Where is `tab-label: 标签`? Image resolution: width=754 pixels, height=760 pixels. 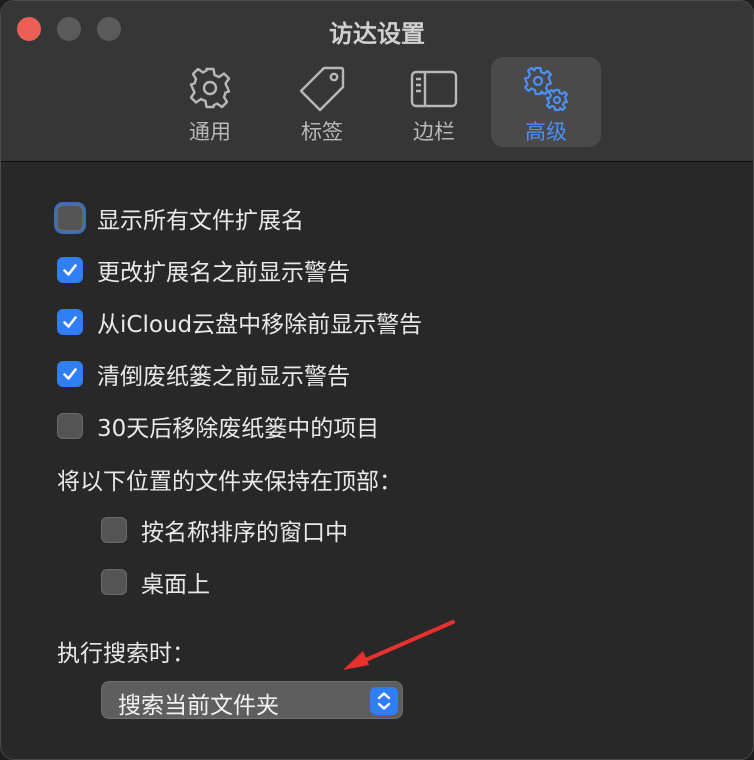 tab-label: 标签 is located at coordinates (322, 132).